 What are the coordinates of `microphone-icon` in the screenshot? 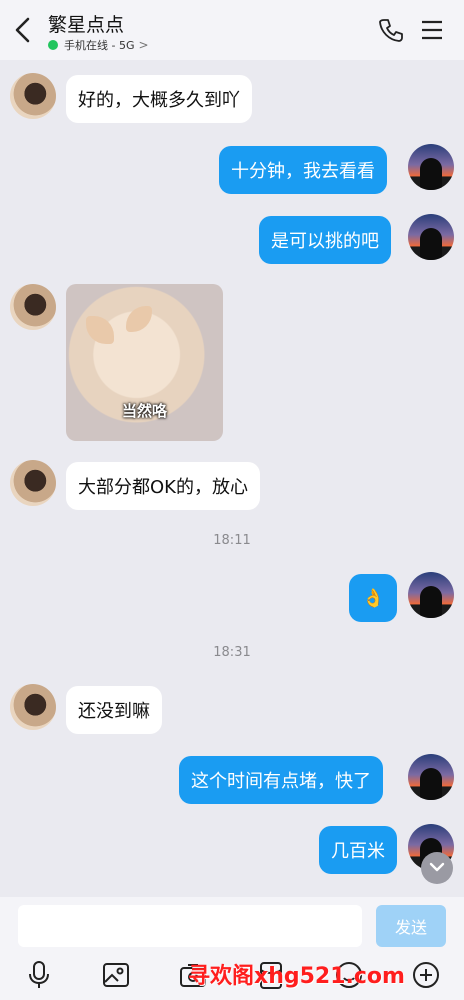 It's located at (39, 975).